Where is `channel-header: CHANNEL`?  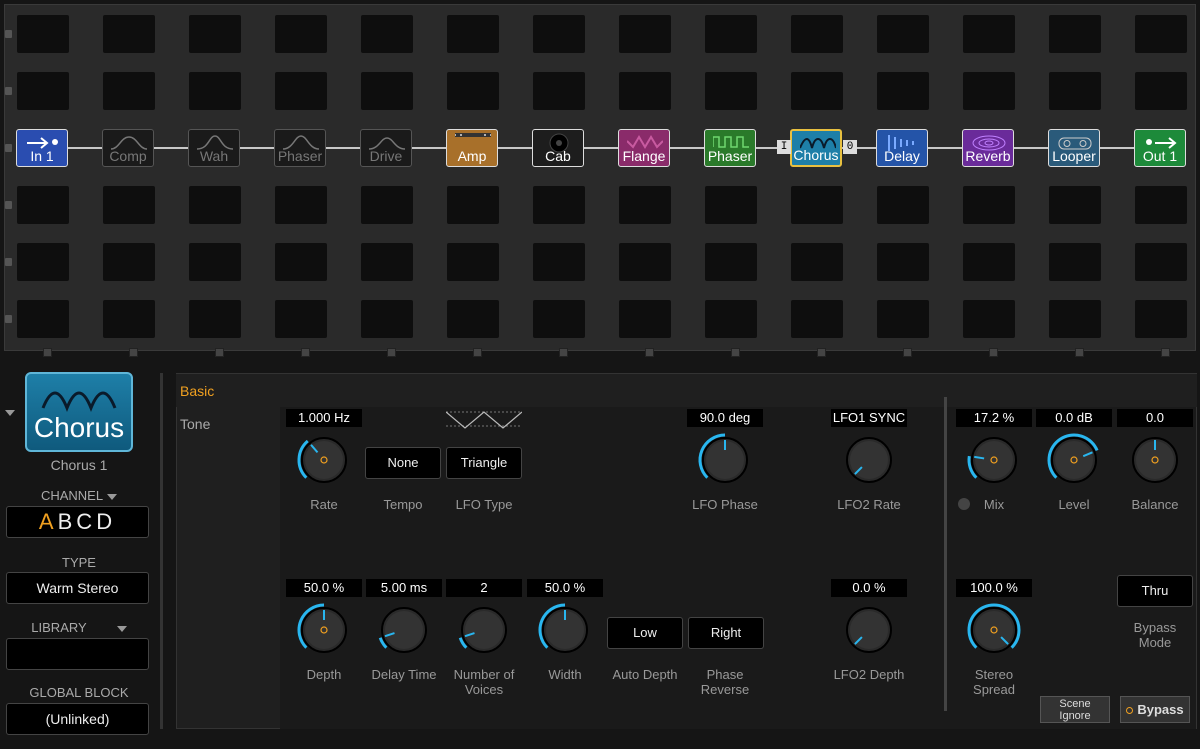 channel-header: CHANNEL is located at coordinates (79, 495).